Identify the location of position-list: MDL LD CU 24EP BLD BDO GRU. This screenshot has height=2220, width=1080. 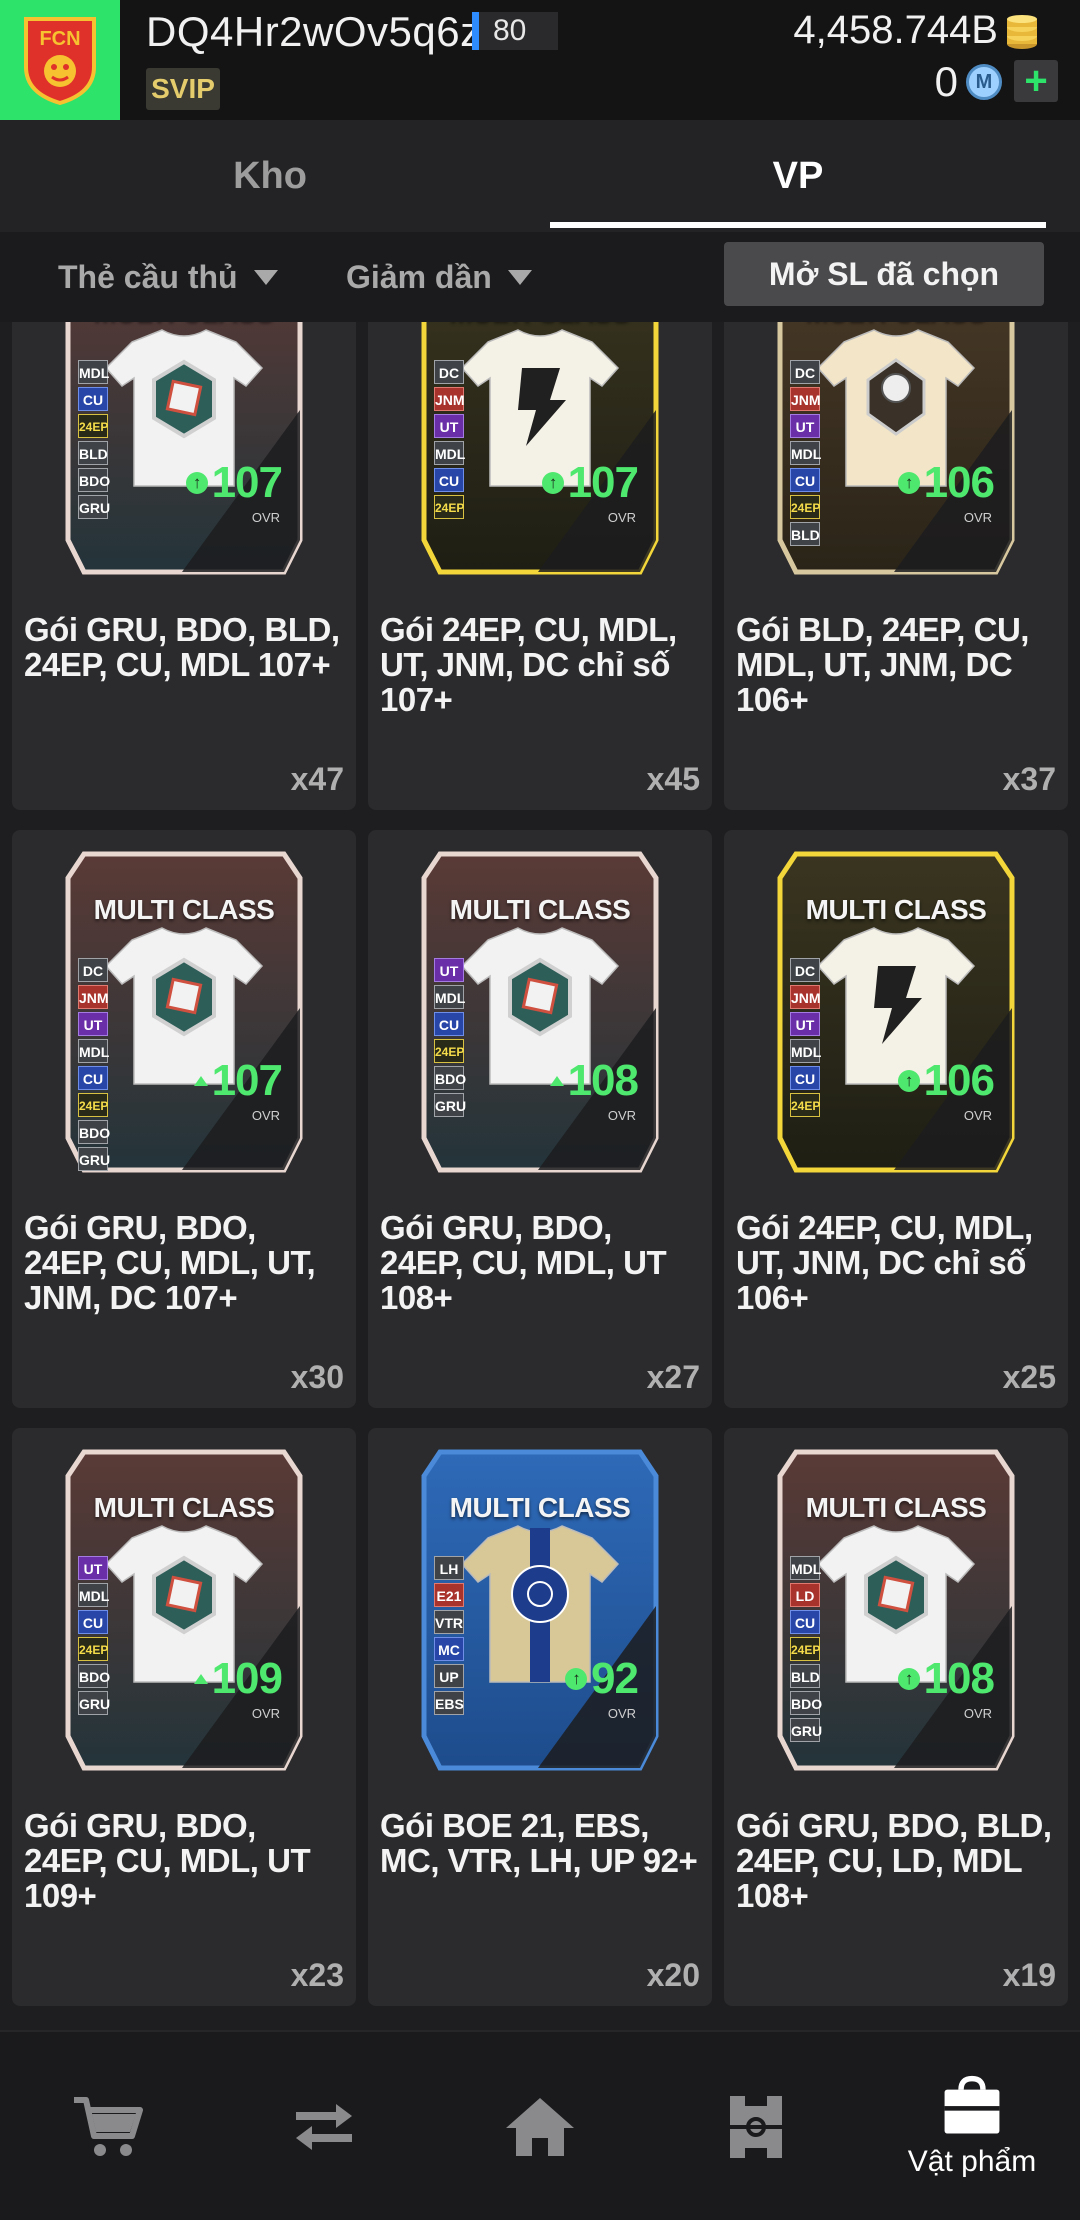
(806, 1649).